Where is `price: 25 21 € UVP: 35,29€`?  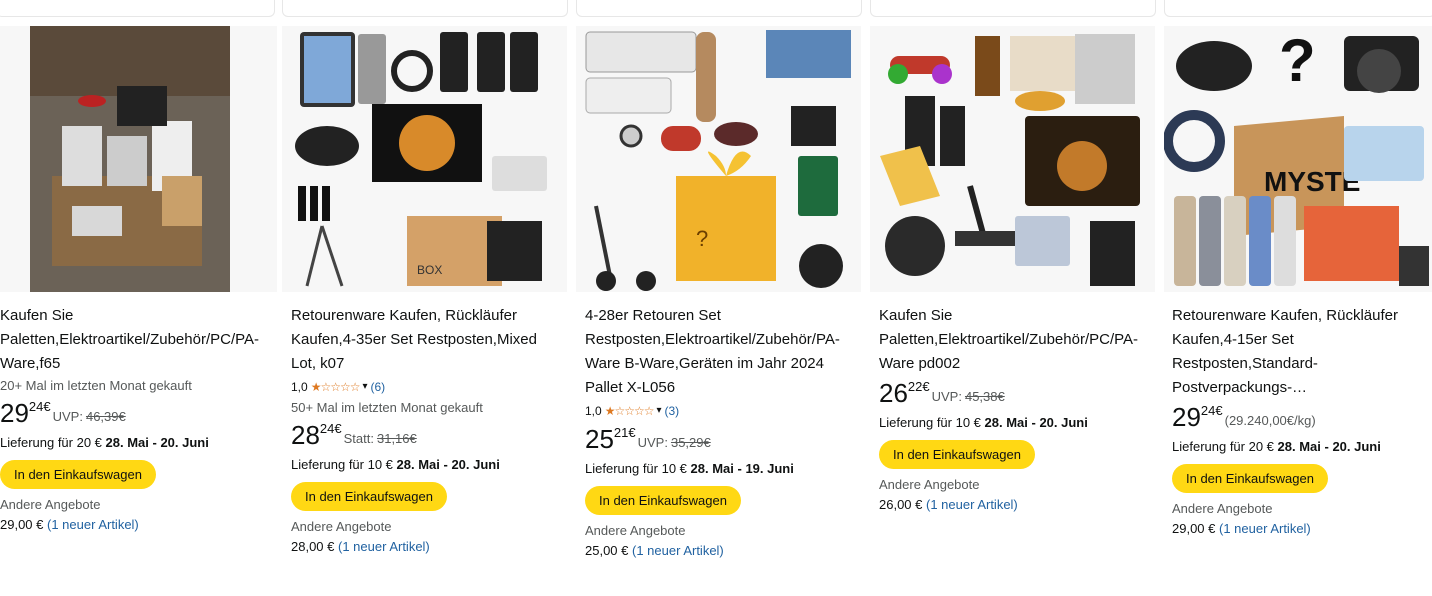 price: 25 21 € UVP: 35,29€ is located at coordinates (721, 441).